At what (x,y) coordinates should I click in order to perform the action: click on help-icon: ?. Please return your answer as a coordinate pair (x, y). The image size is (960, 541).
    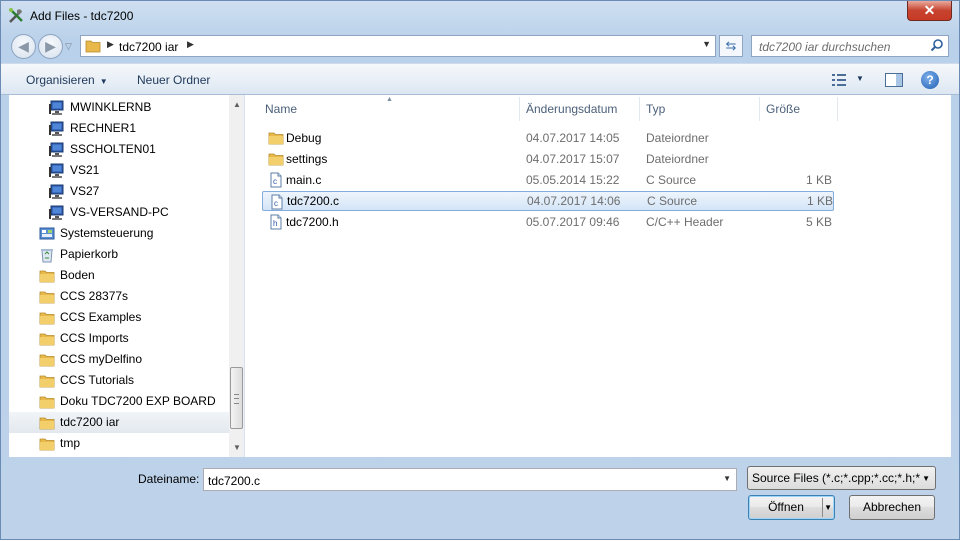
    Looking at the image, I should click on (930, 80).